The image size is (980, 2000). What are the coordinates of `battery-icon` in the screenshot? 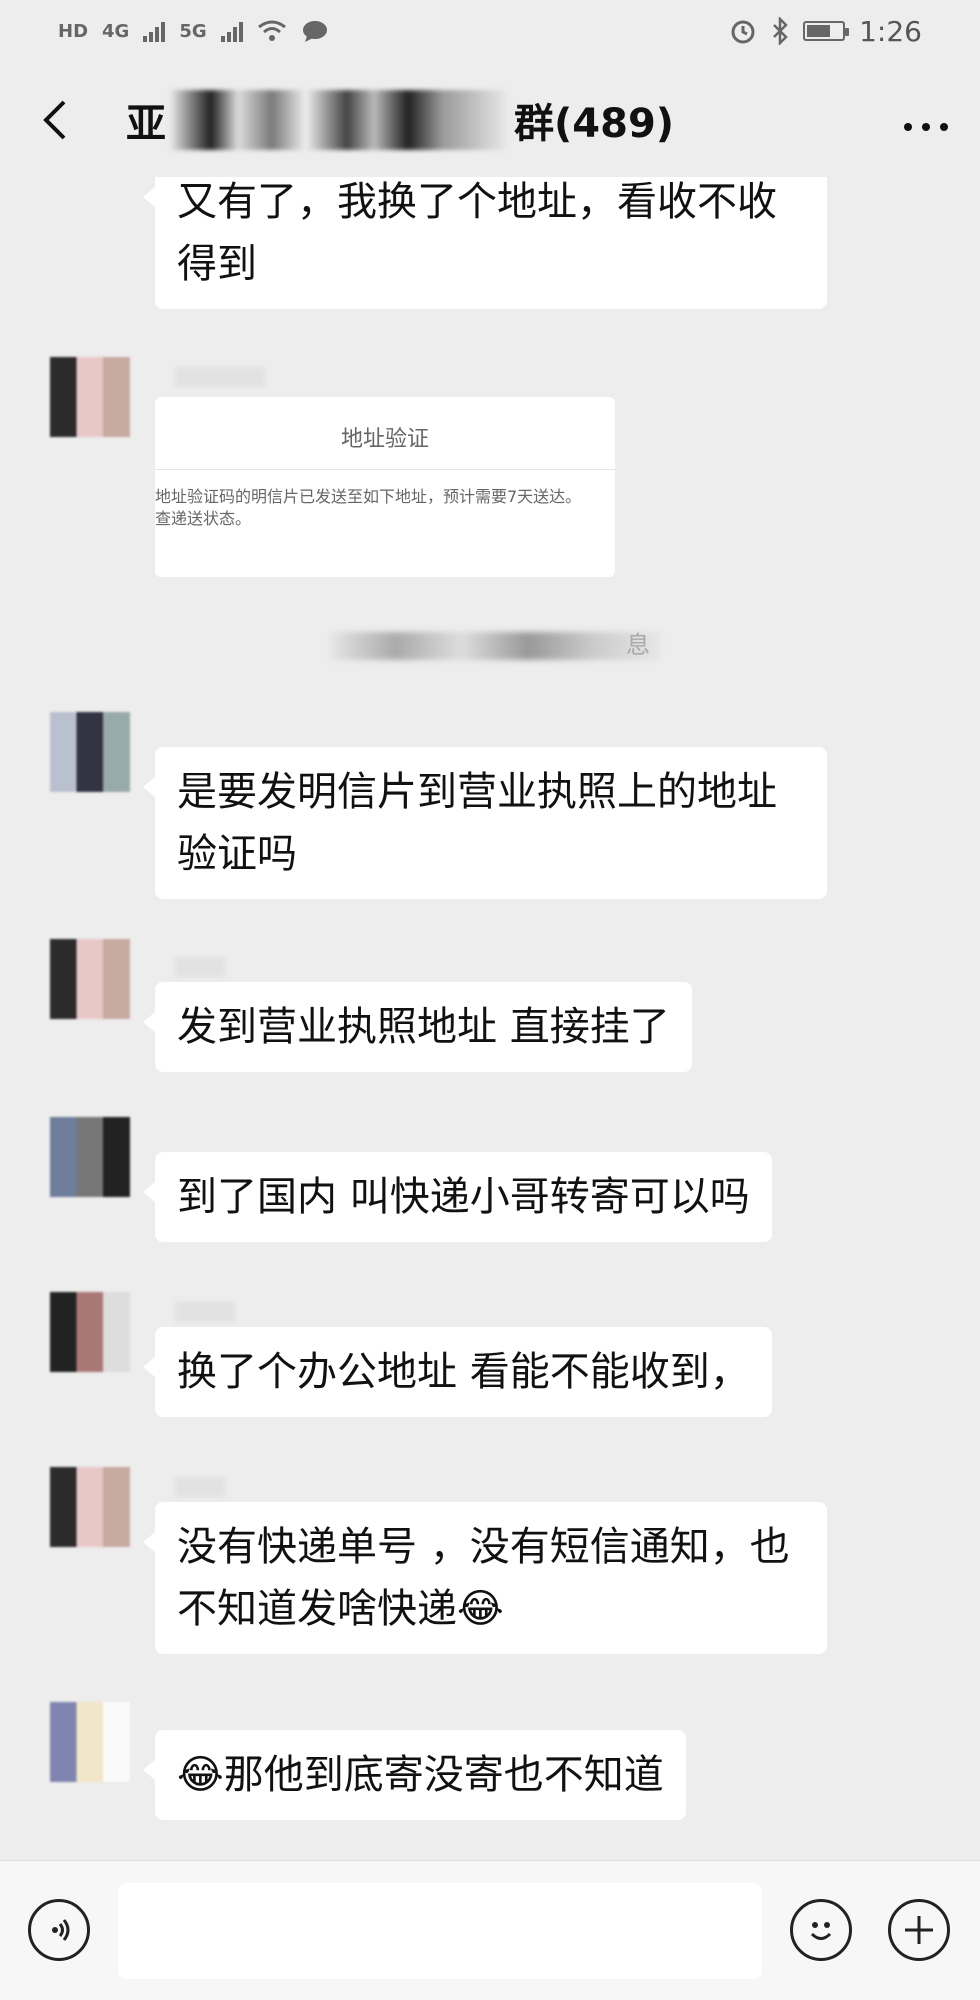 It's located at (826, 31).